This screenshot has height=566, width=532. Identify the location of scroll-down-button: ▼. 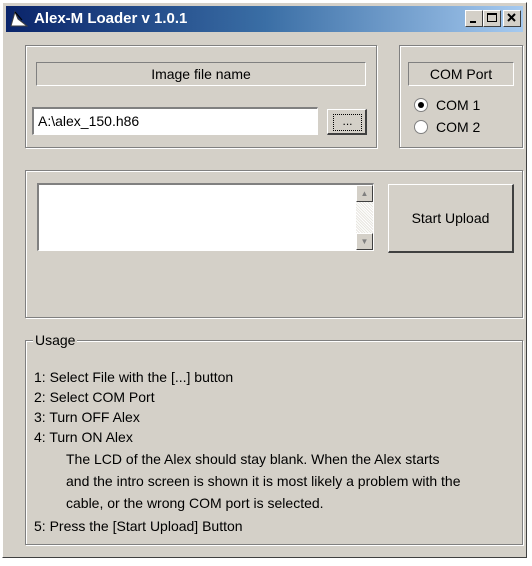
(364, 241).